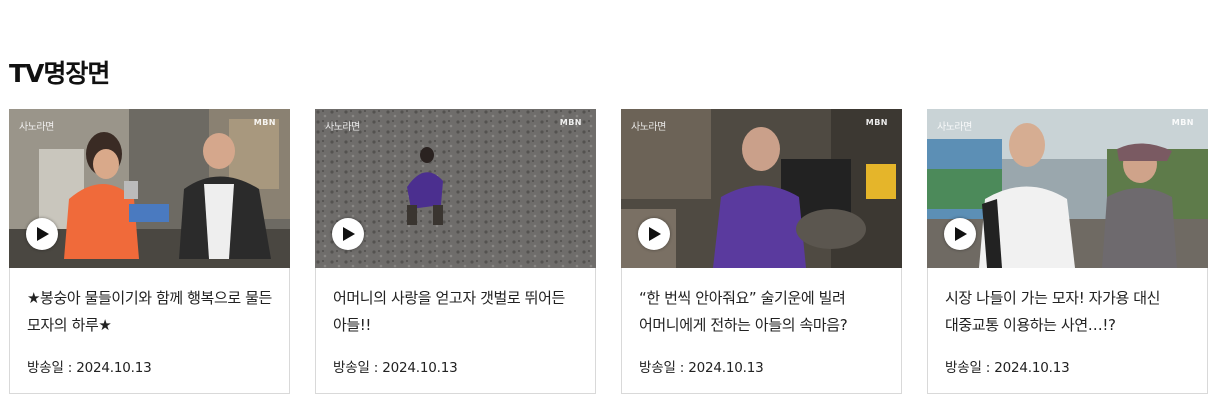 The height and width of the screenshot is (411, 1217). Describe the element at coordinates (59, 73) in the screenshot. I see `section-title: TV명장면` at that location.